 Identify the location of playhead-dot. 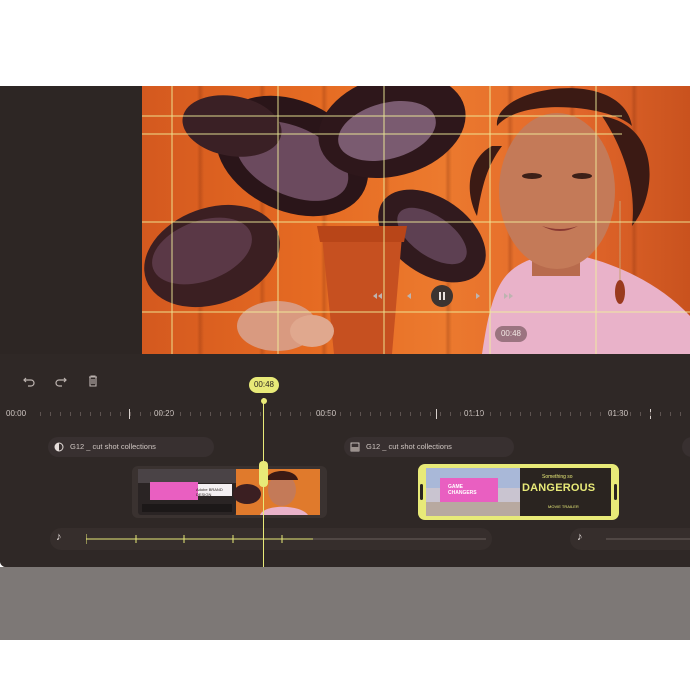
(264, 401).